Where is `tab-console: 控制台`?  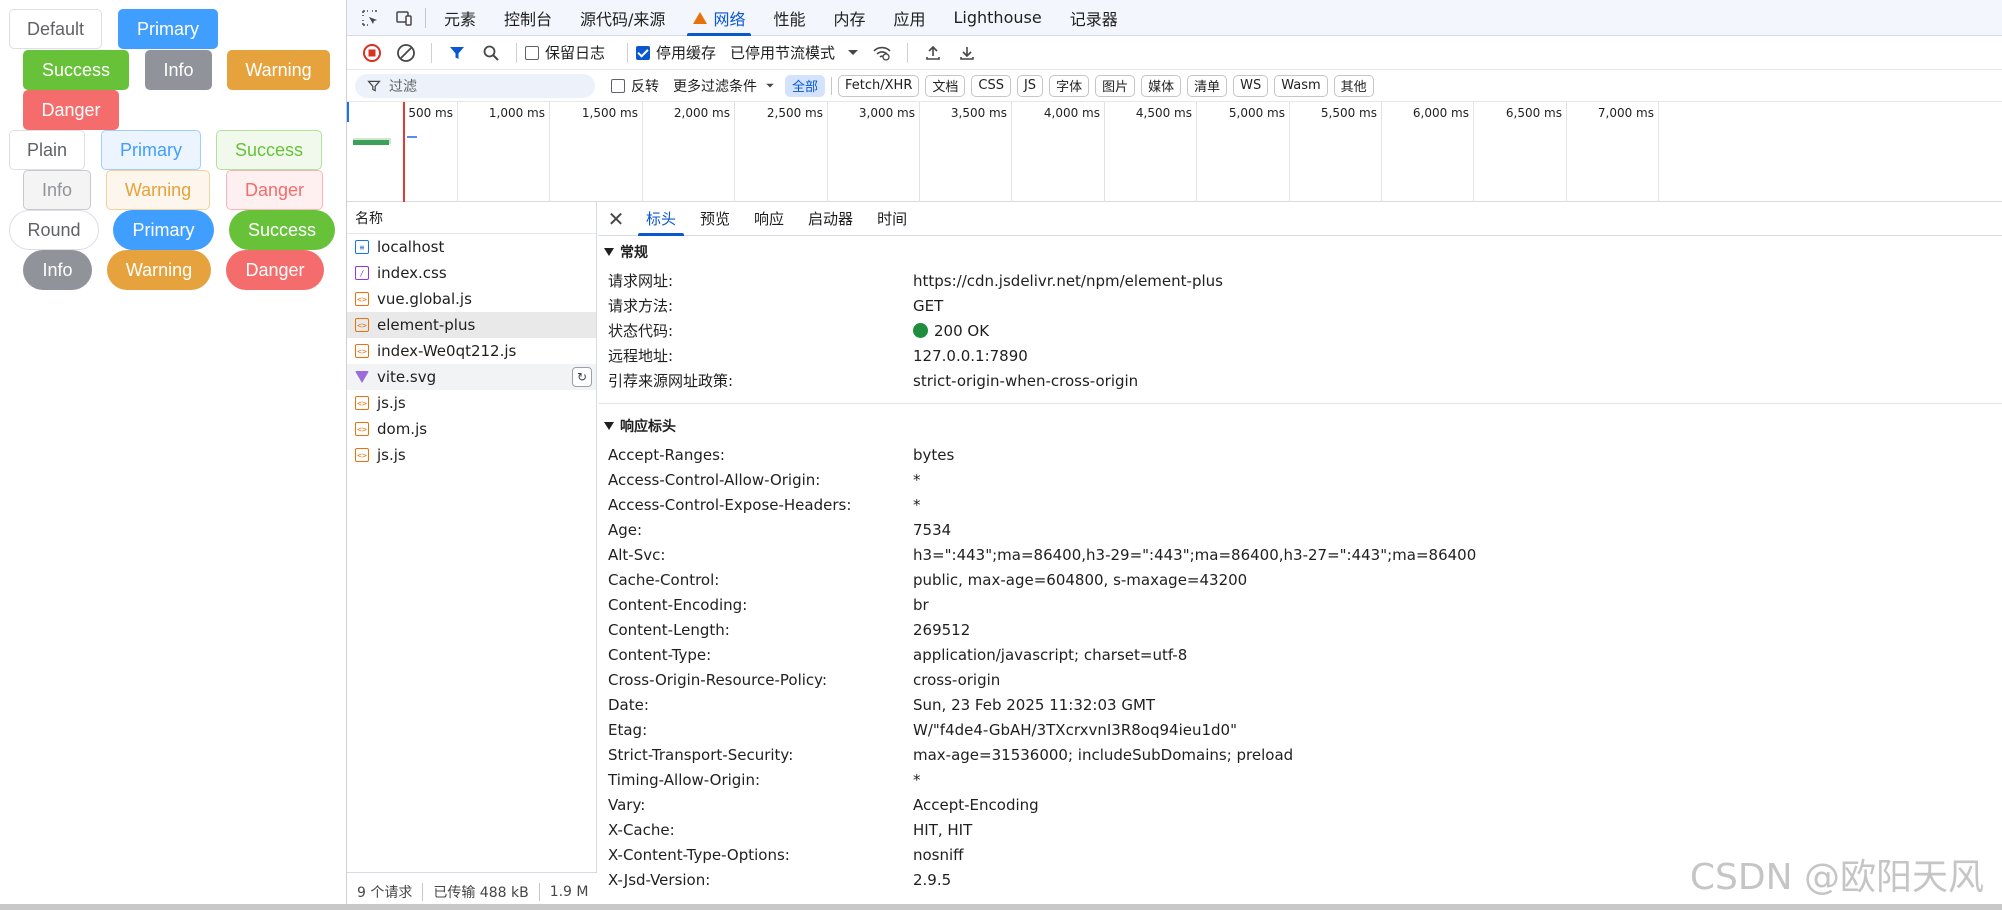
tab-console: 控制台 is located at coordinates (528, 18).